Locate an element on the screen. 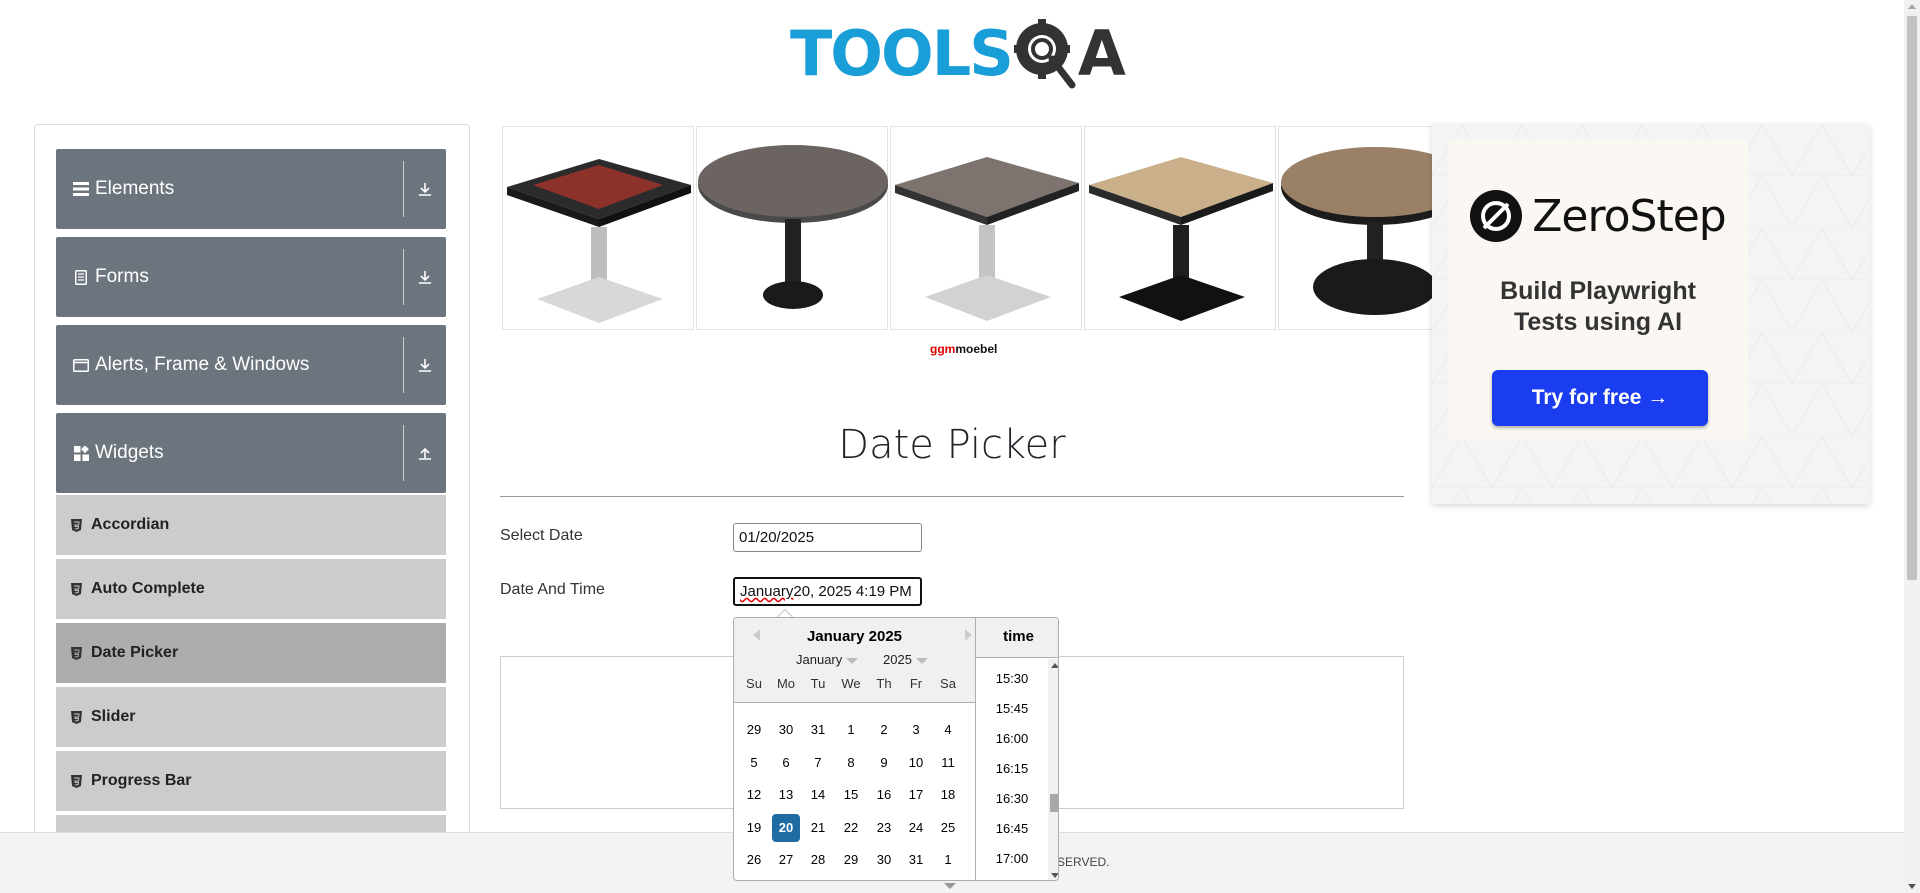  calendar-day: 17 is located at coordinates (916, 795).